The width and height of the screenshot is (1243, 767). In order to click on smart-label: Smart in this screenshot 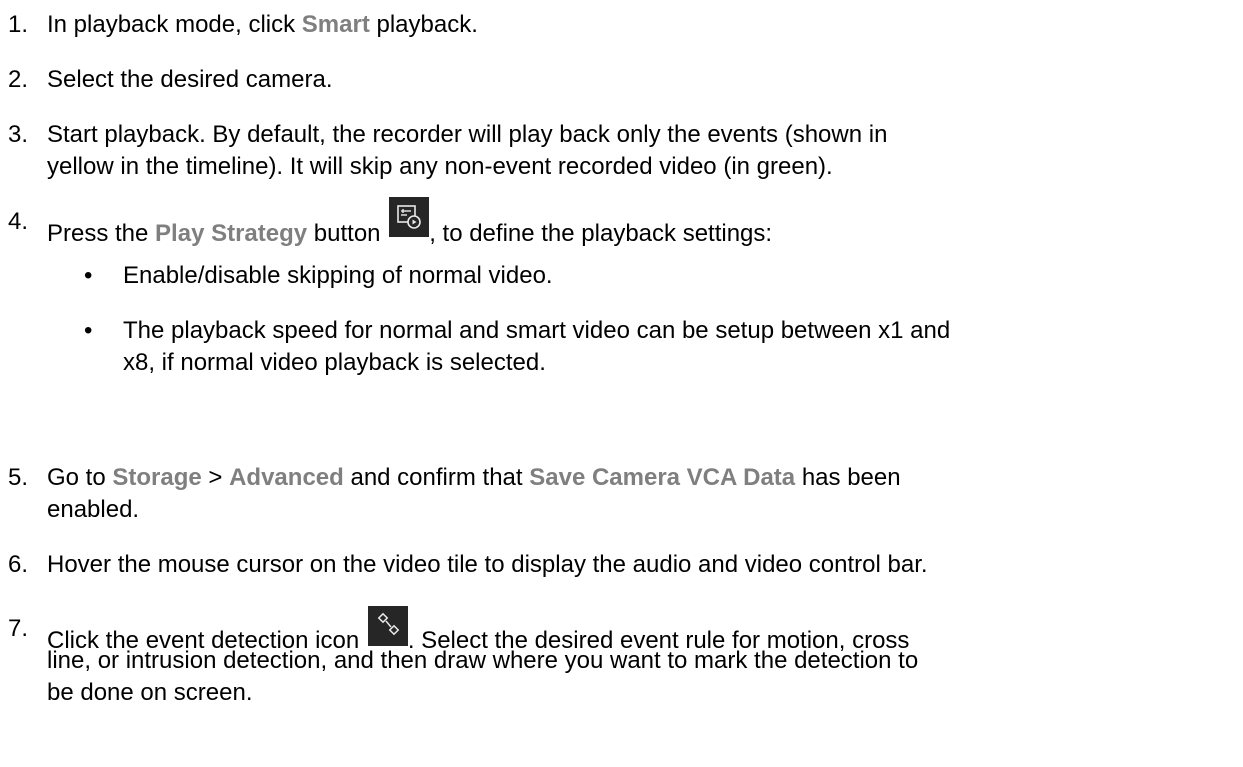, I will do `click(335, 24)`.